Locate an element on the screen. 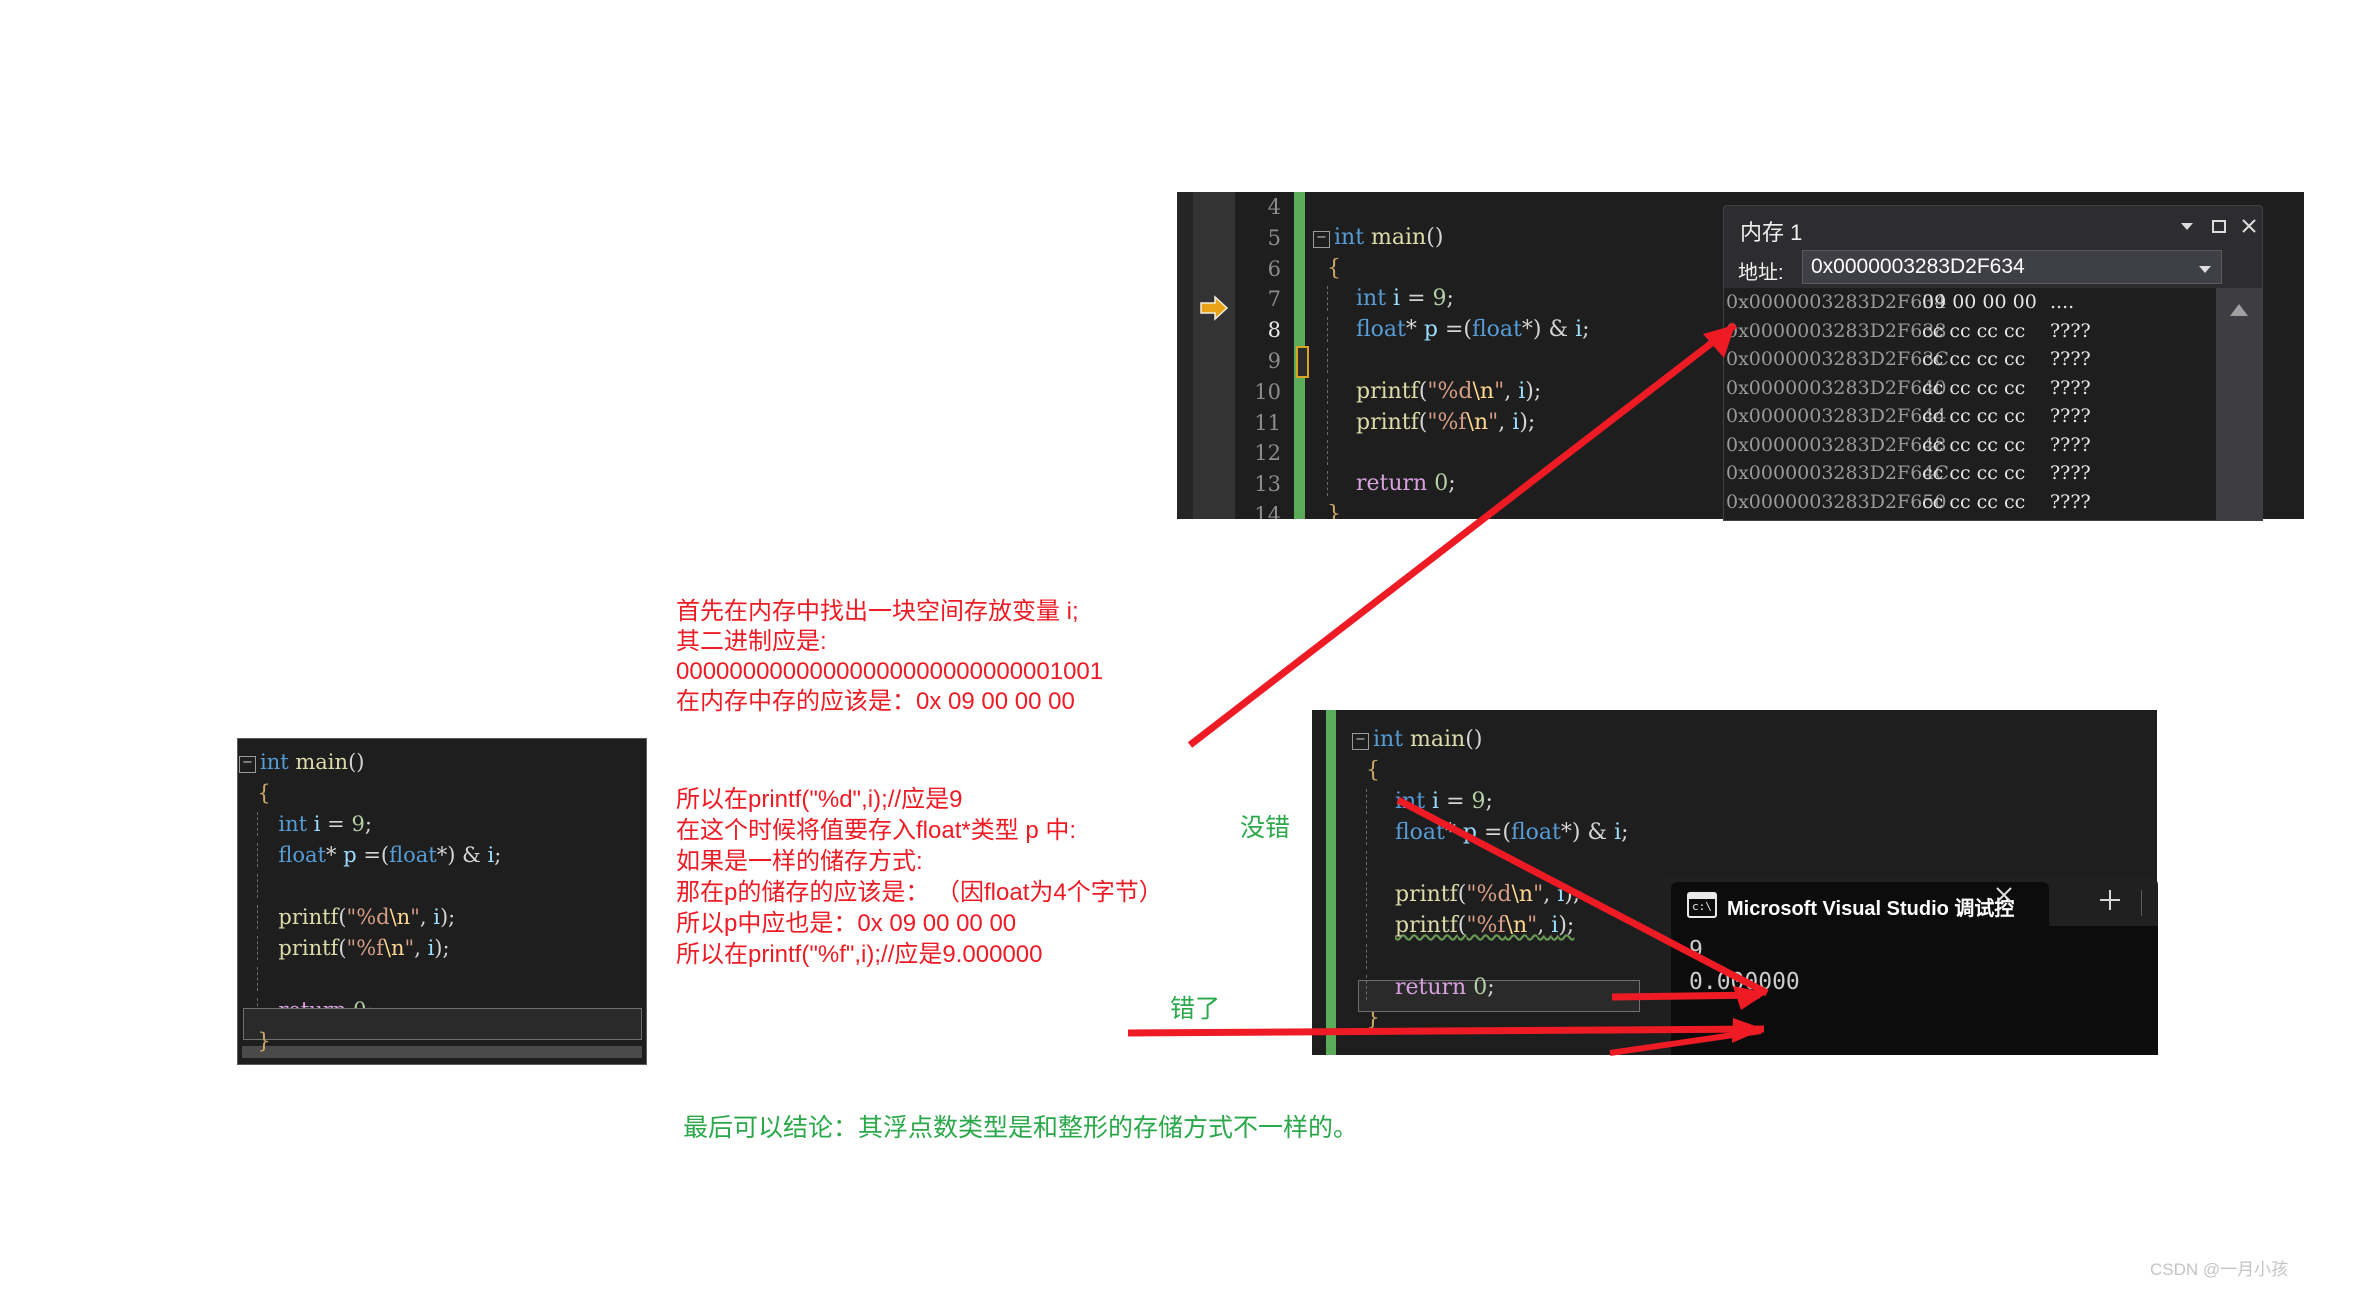 The image size is (2367, 1295). code-line: return 0; is located at coordinates (1751, 987).